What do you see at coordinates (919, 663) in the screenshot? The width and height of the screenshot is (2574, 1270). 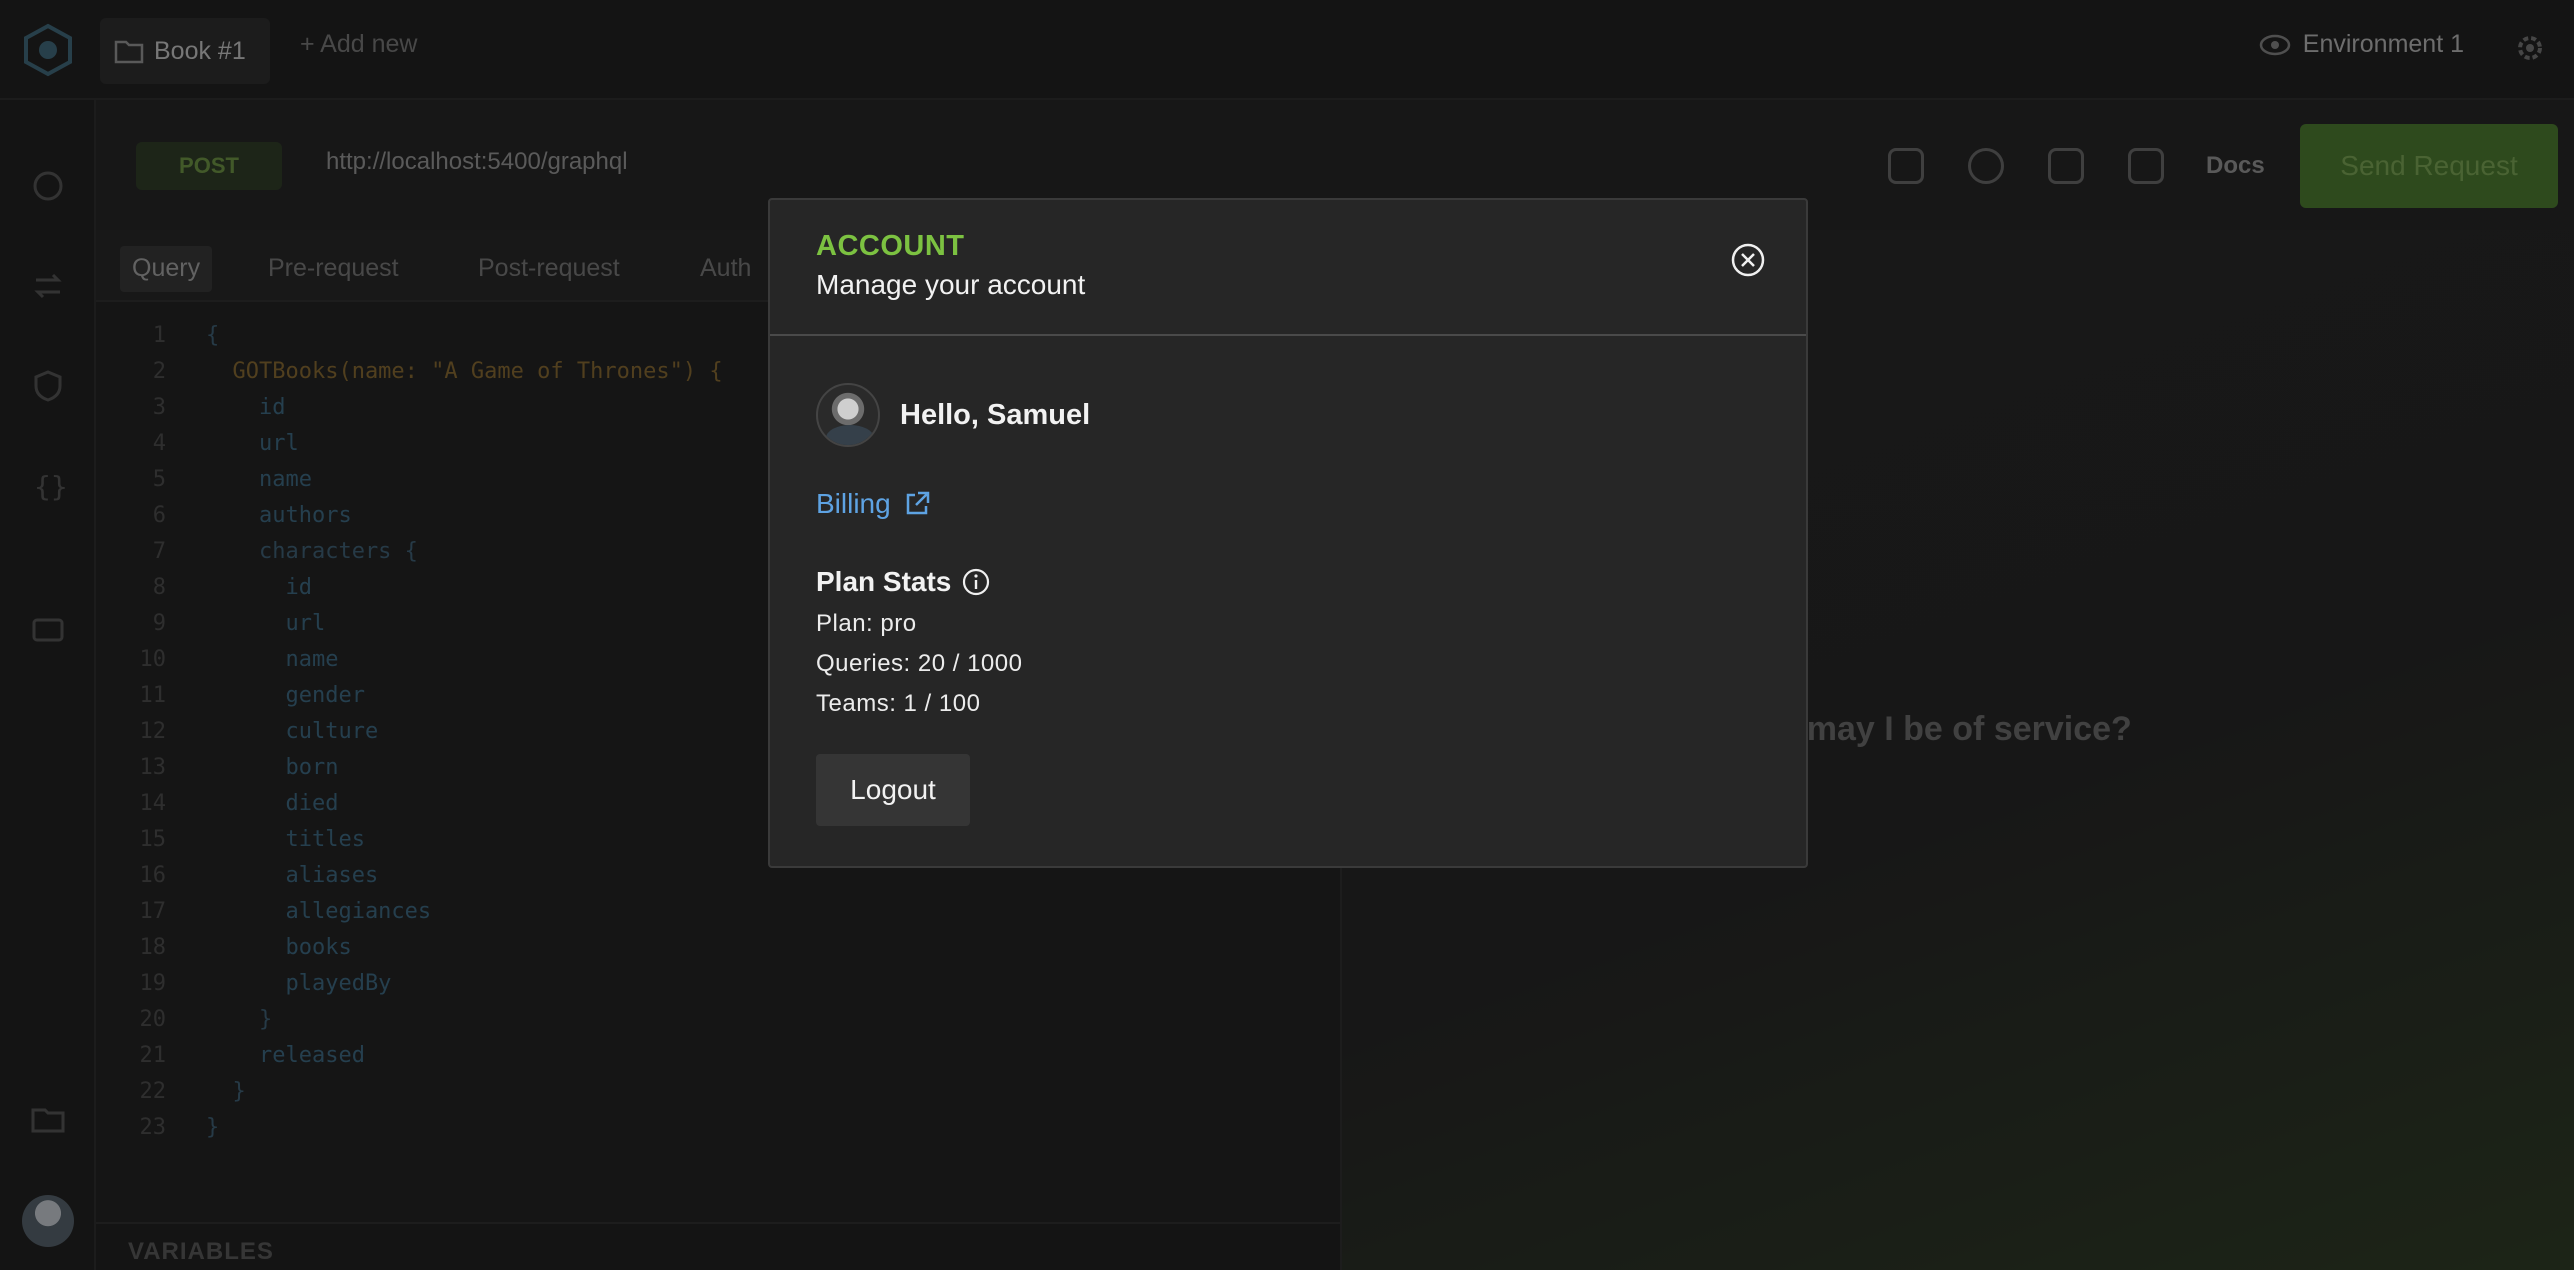 I see `queries-value: Queries: 20 / 1000` at bounding box center [919, 663].